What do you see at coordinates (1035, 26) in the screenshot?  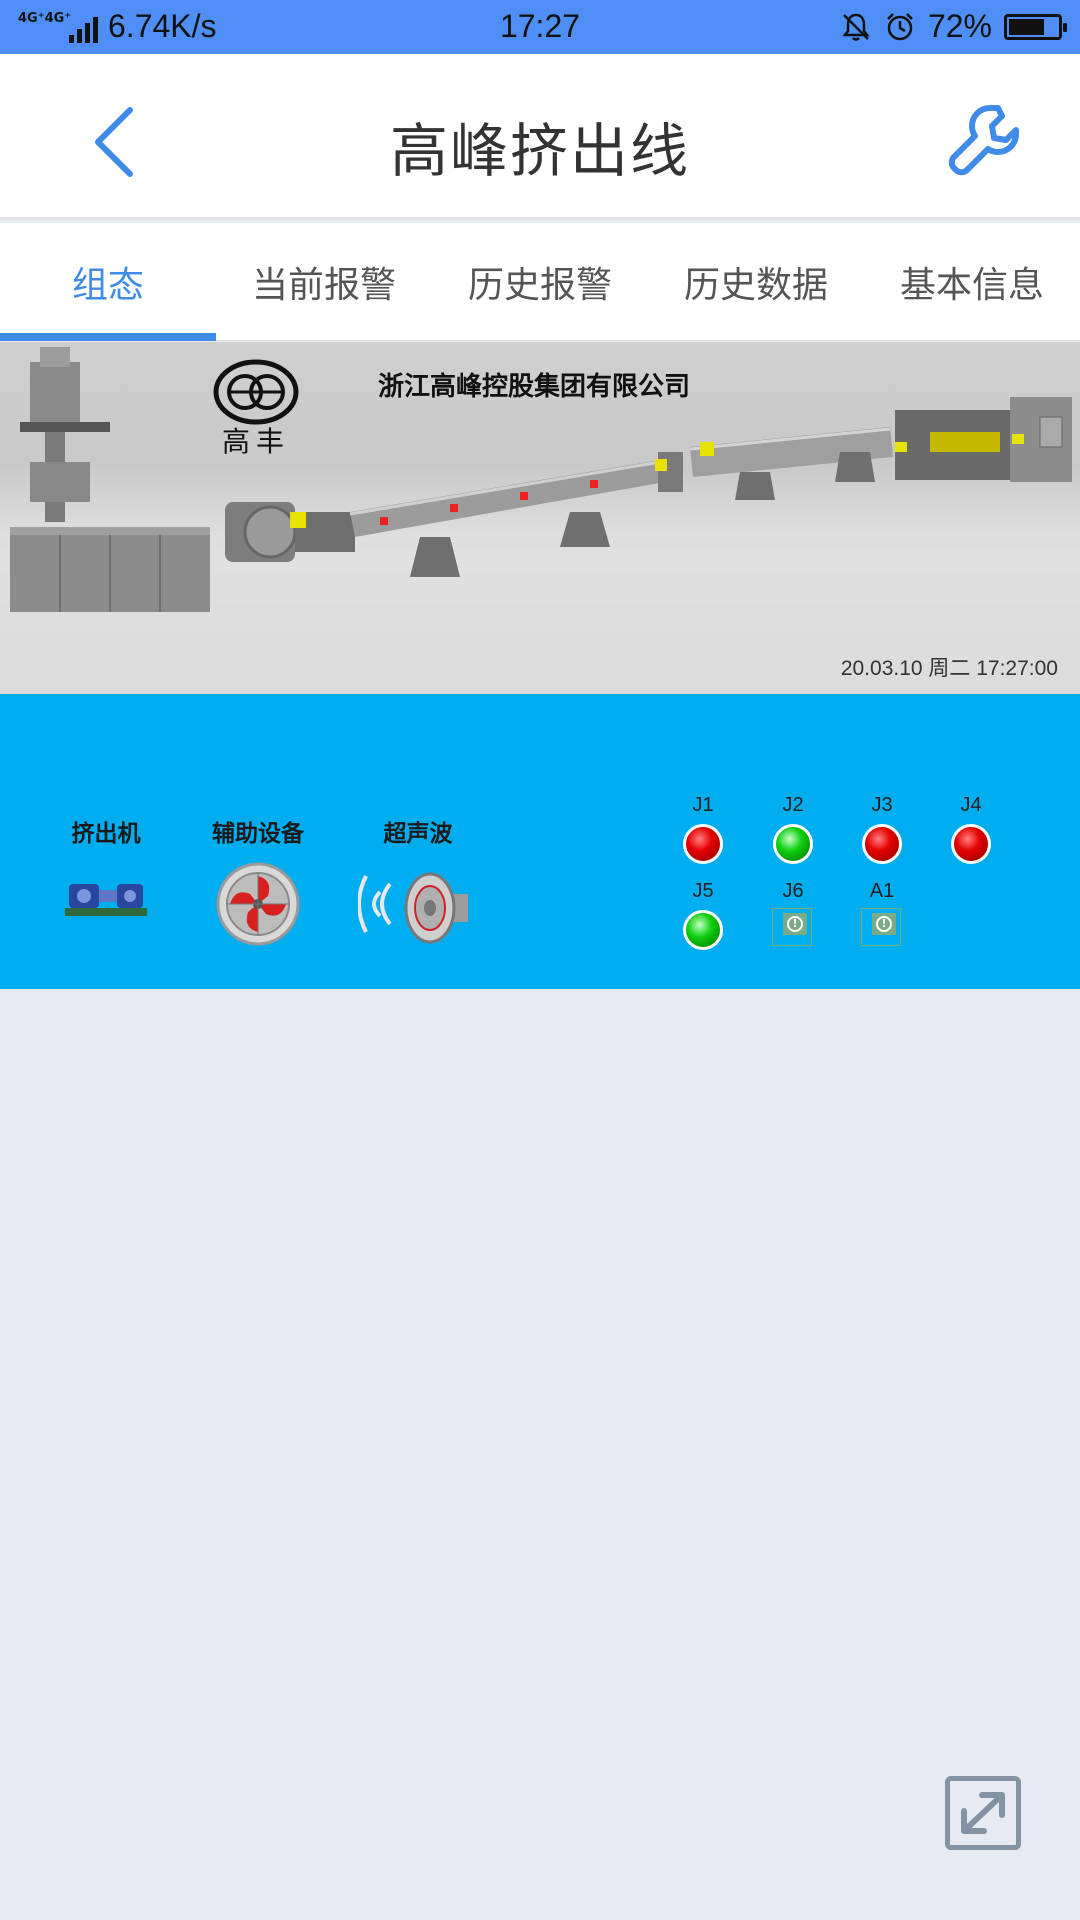 I see `battery-icon` at bounding box center [1035, 26].